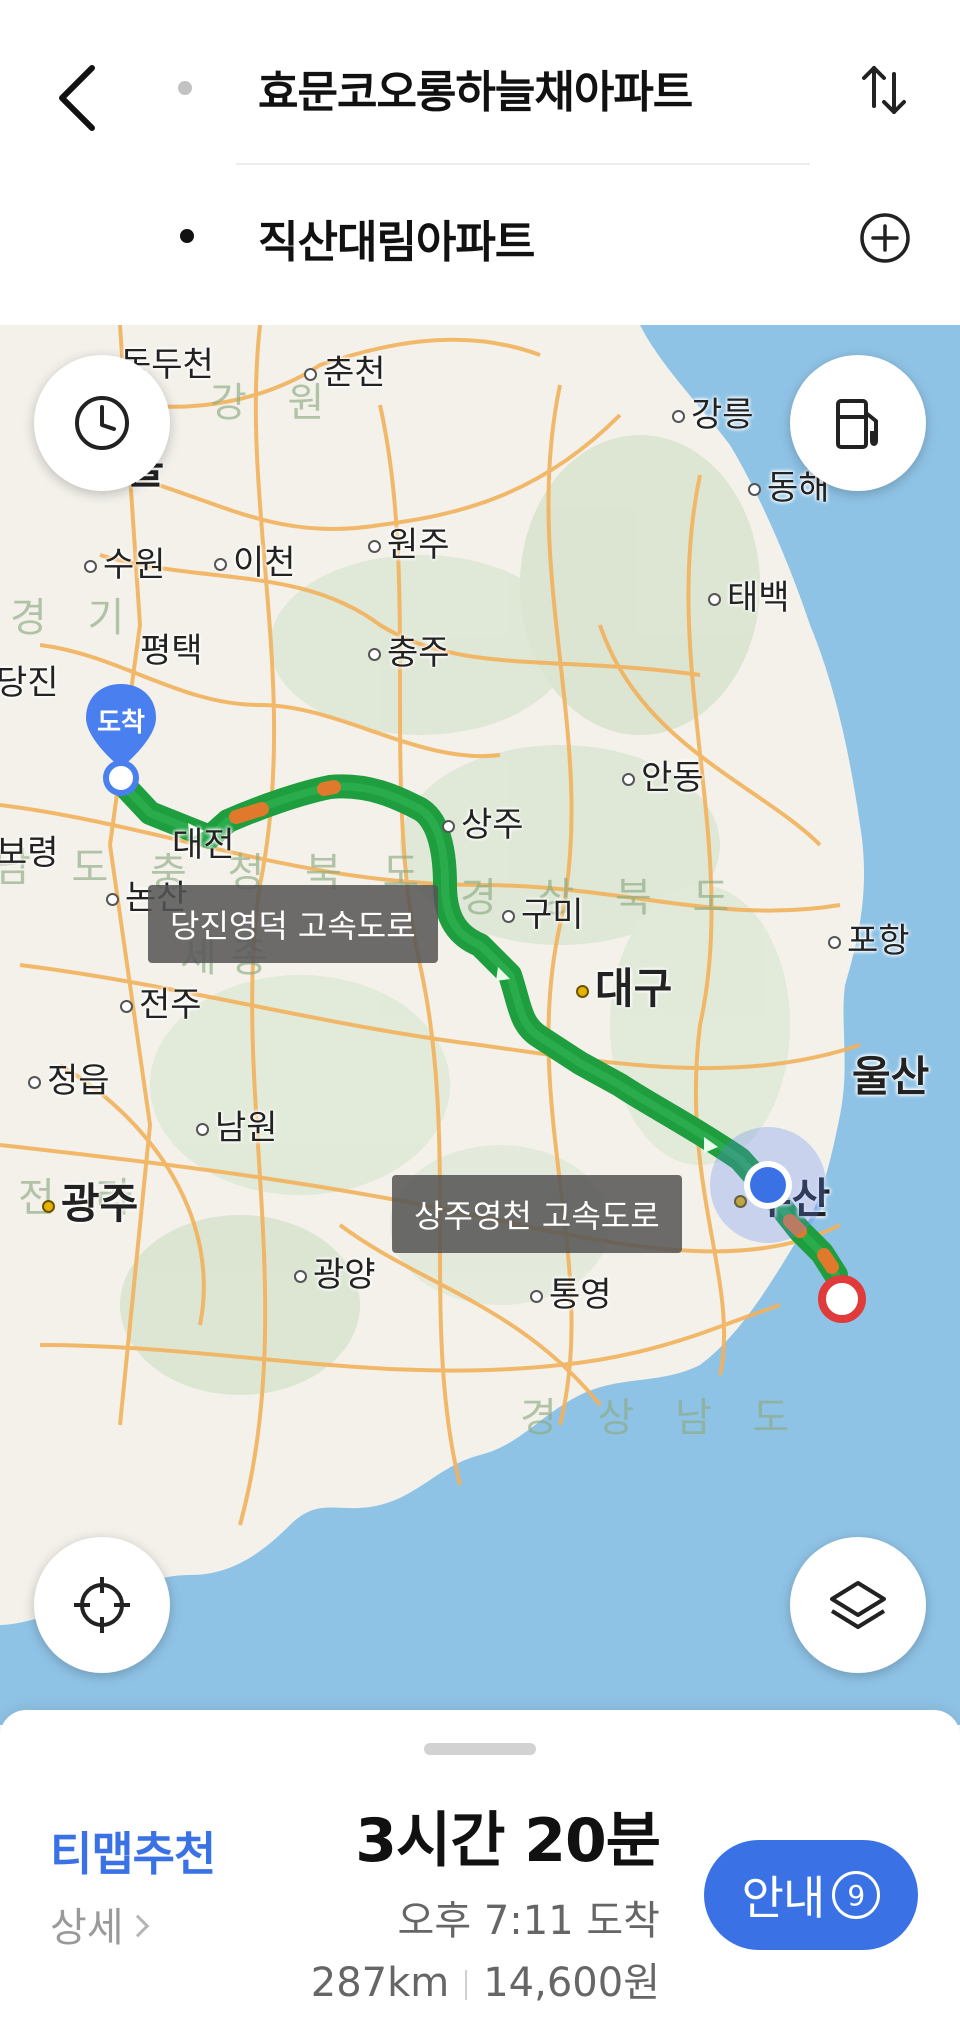  Describe the element at coordinates (663, 774) in the screenshot. I see `city-label: 안동` at that location.